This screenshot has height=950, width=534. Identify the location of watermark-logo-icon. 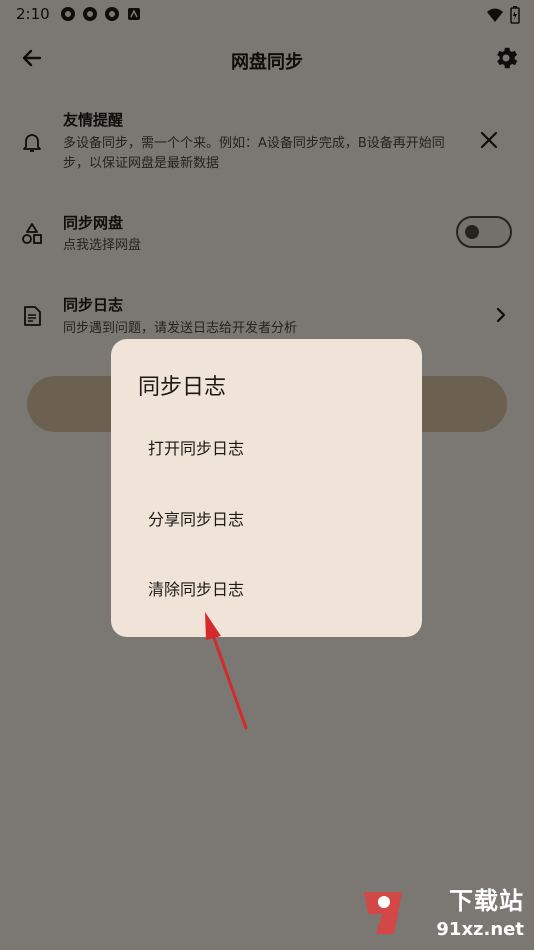
(383, 913).